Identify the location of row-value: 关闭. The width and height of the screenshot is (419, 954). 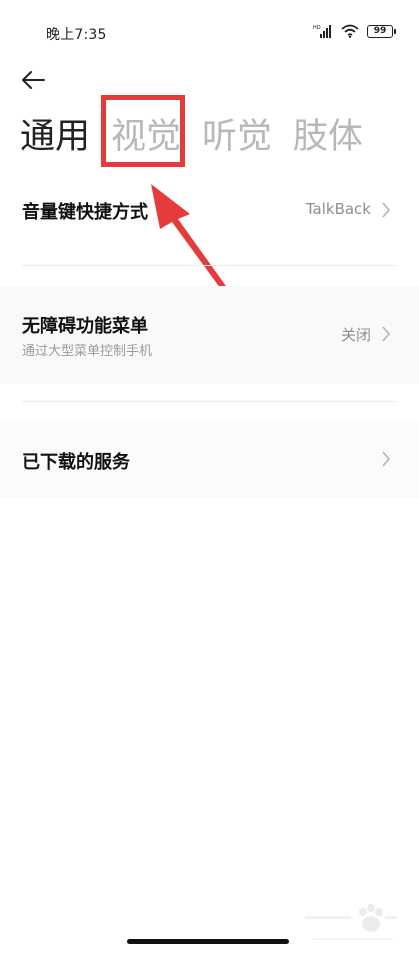
(355, 335).